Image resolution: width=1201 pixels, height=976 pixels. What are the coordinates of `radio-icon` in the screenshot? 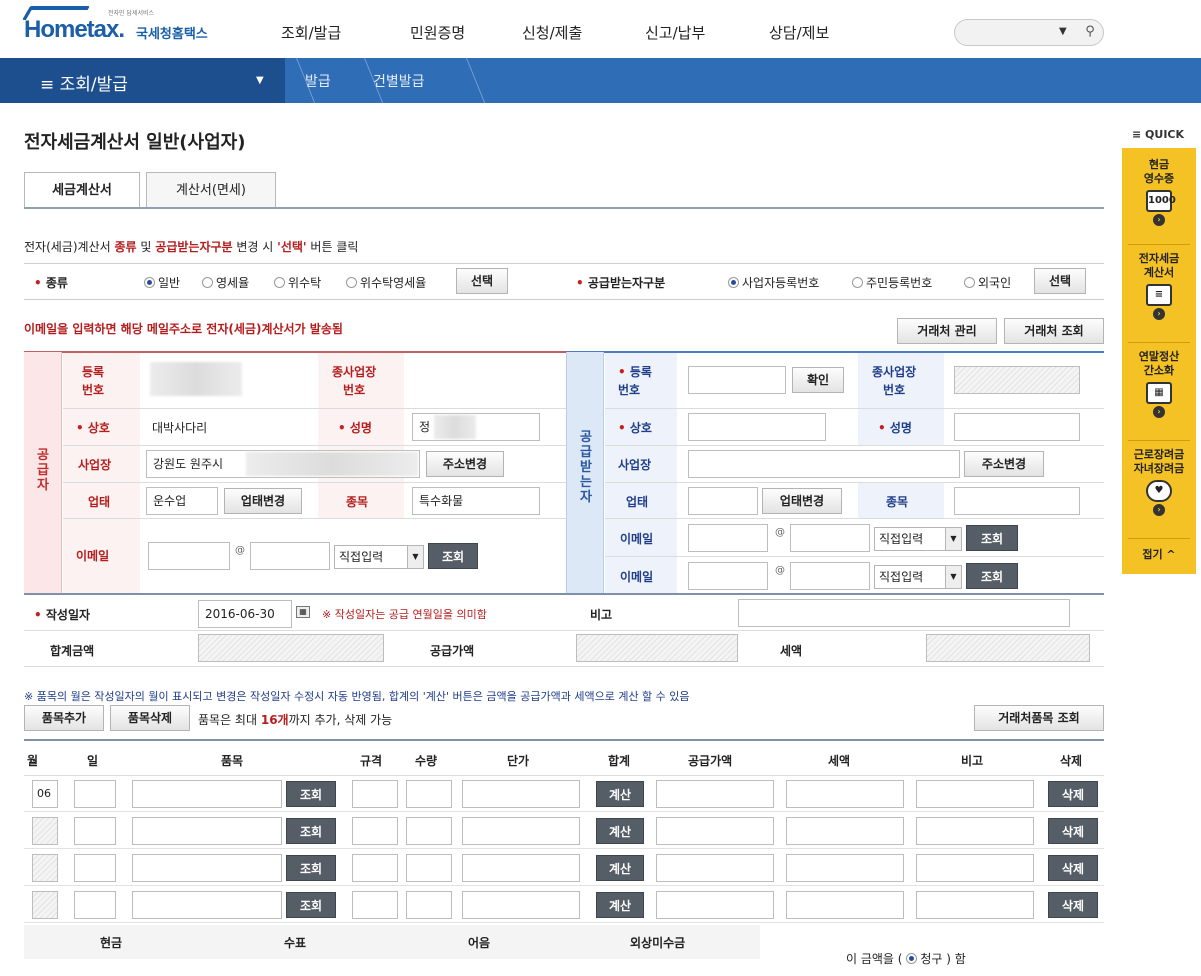 It's located at (912, 958).